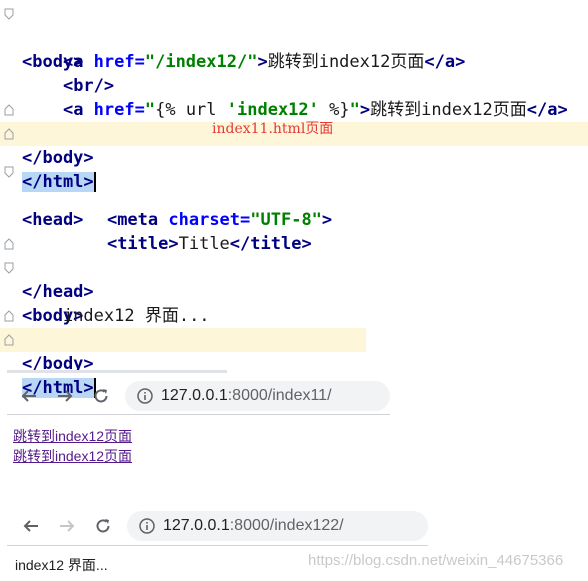  I want to click on code-line: <a href="/index12/">跳转到index12页面</a>, so click(243, 49).